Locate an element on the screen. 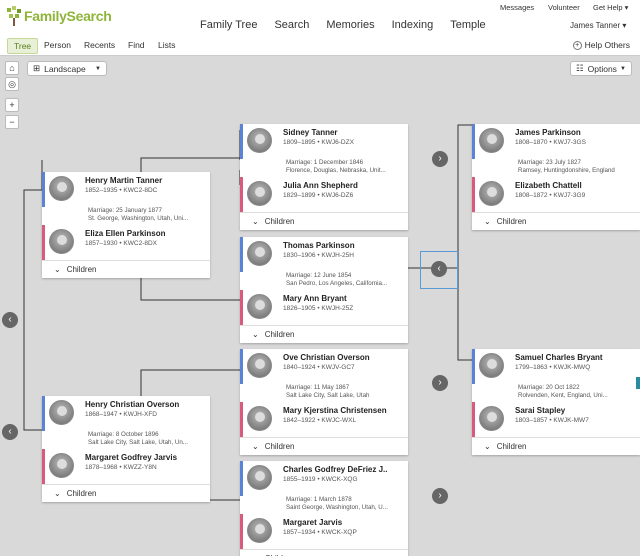 The image size is (640, 556). chevron-down-icon: ▼ is located at coordinates (623, 68).